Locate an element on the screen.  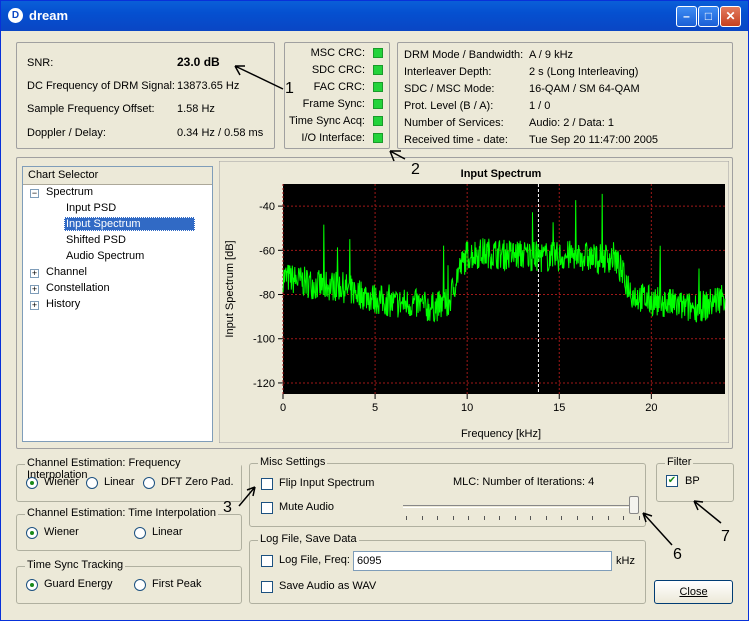
annotation-4: 4 is located at coordinates (439, 200).